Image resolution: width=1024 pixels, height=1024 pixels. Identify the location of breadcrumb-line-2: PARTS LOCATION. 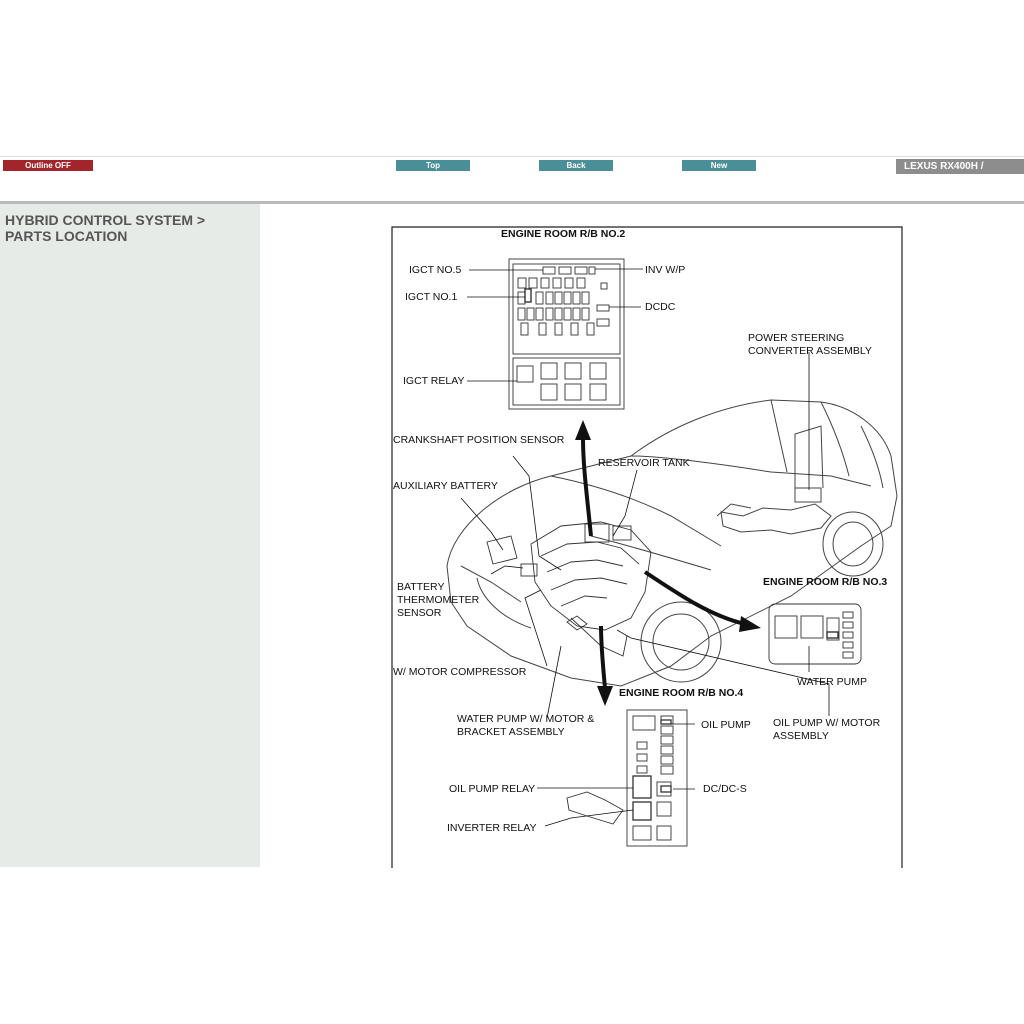
(66, 236).